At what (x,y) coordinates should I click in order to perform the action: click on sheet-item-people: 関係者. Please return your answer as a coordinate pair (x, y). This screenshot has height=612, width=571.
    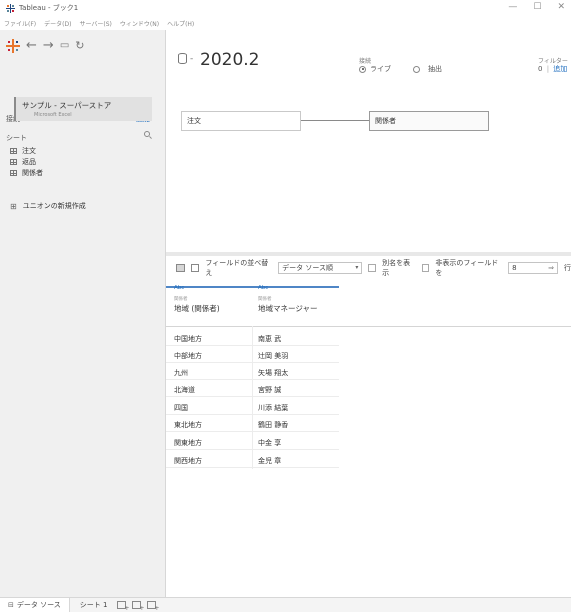
    Looking at the image, I should click on (26, 172).